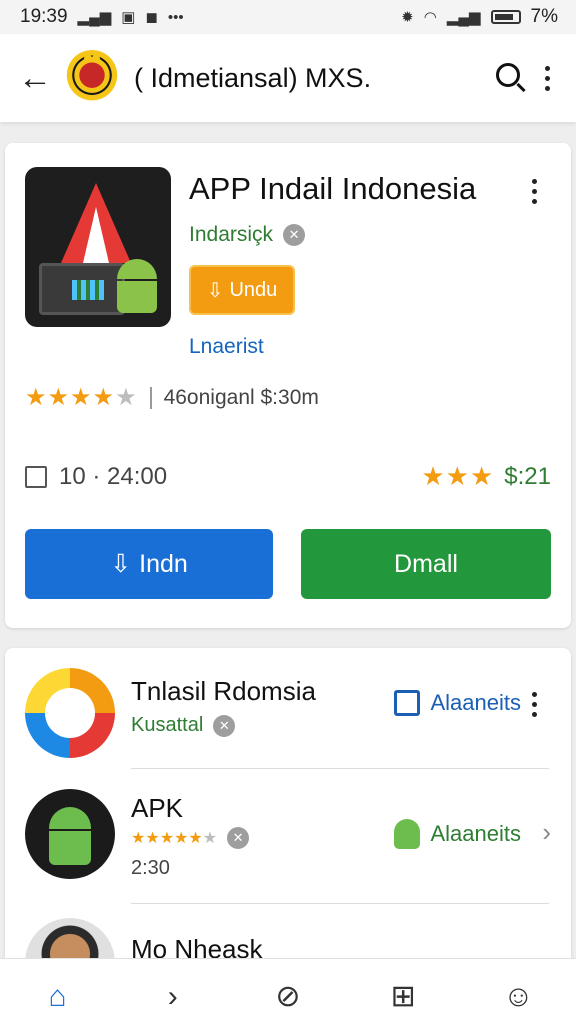 The height and width of the screenshot is (1024, 576). Describe the element at coordinates (253, 77) in the screenshot. I see `app-bar-title: ( Idmetiansal) ΜXS.` at that location.